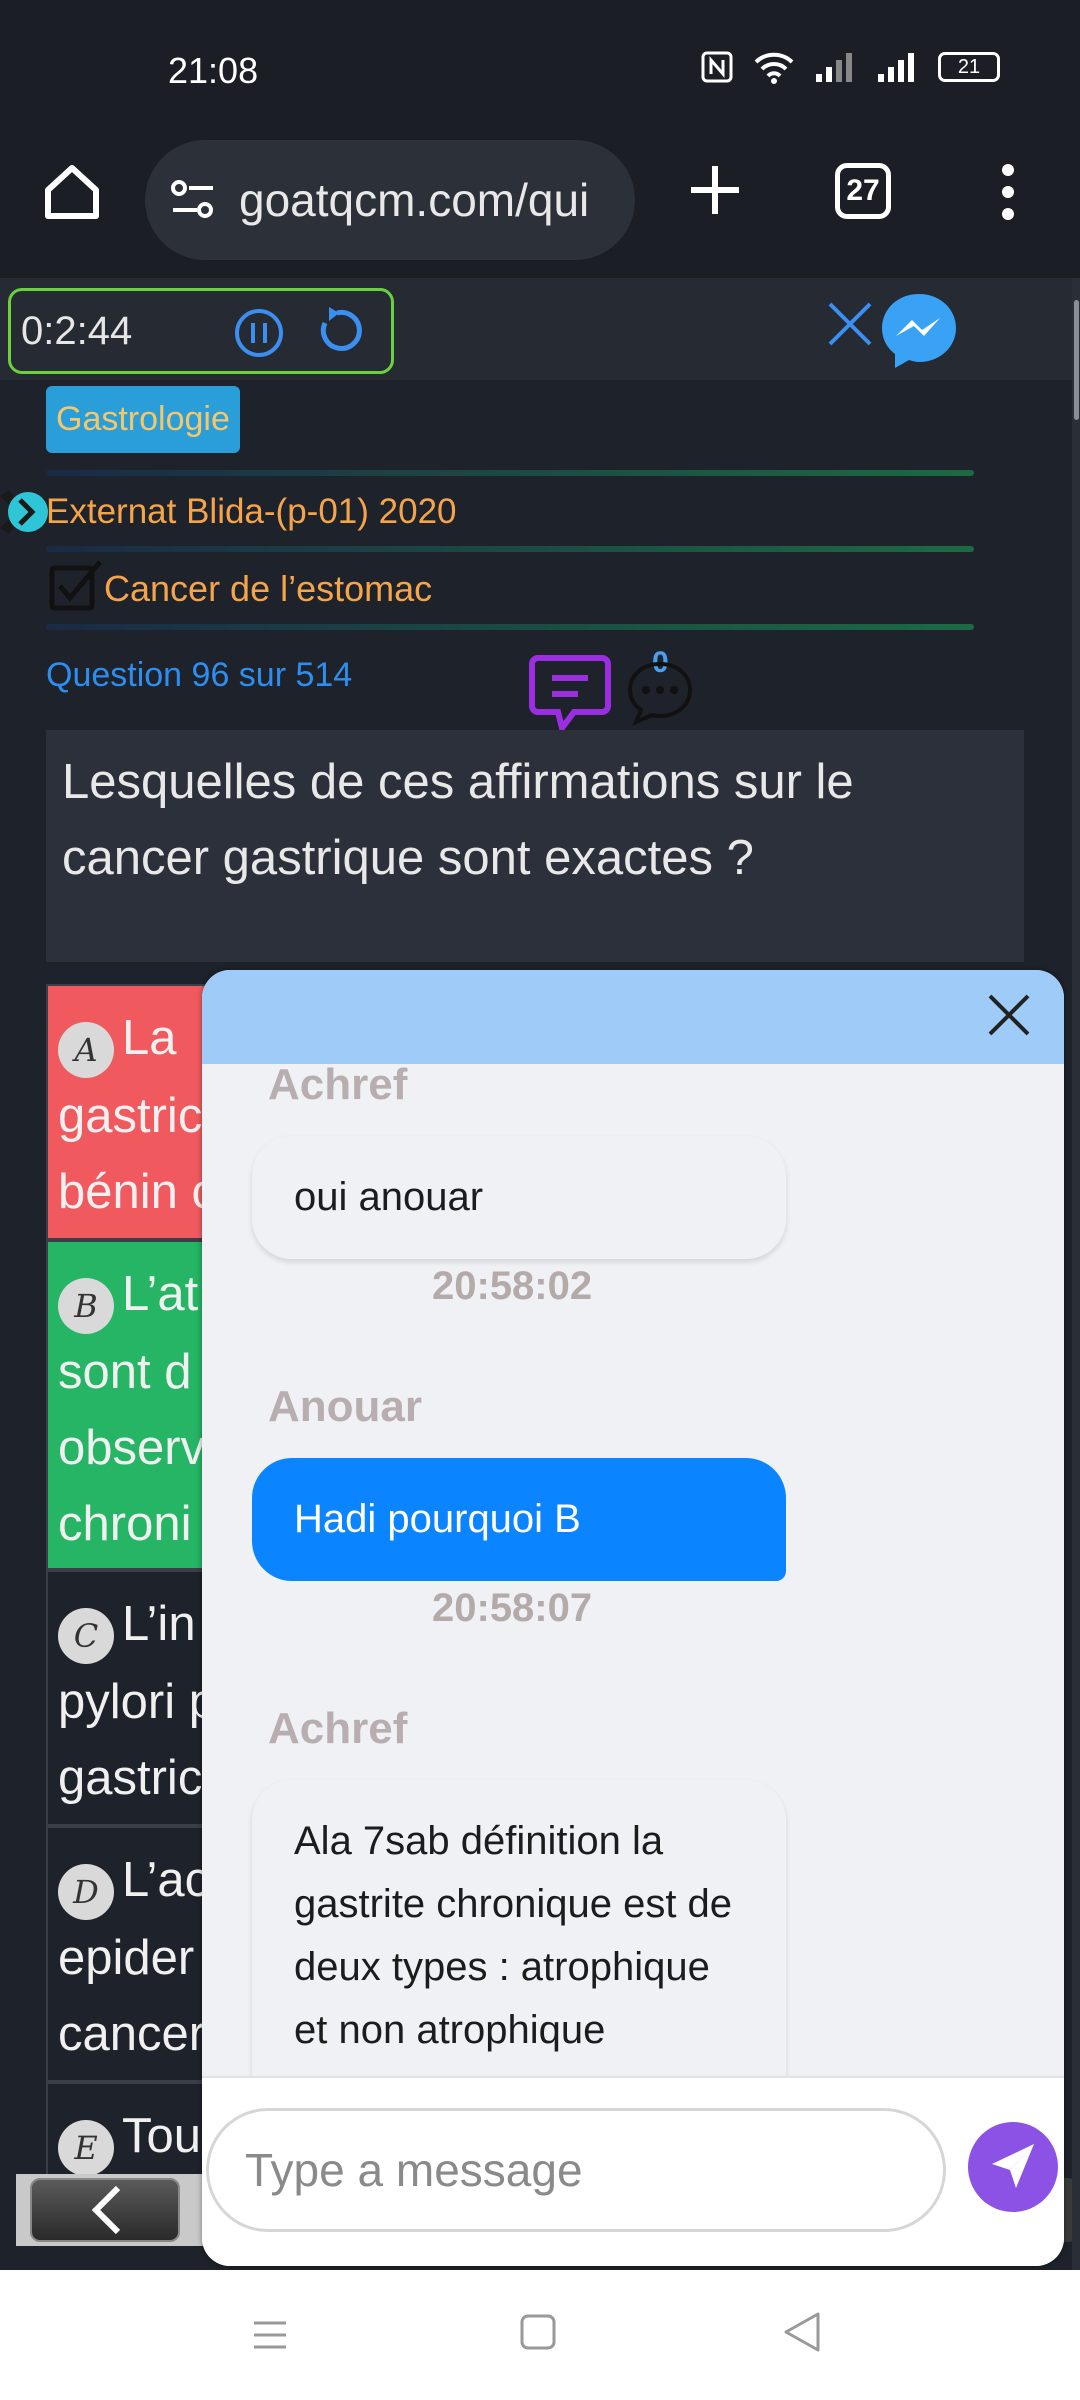 The width and height of the screenshot is (1080, 2400). Describe the element at coordinates (919, 331) in the screenshot. I see `messenger-icon` at that location.